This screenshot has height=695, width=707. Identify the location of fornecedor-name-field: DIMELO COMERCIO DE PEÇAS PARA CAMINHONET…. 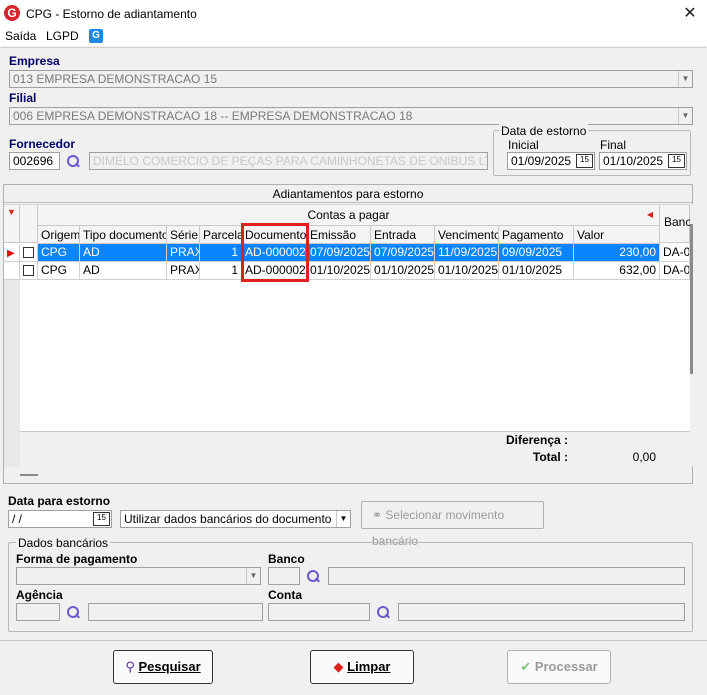
(288, 161).